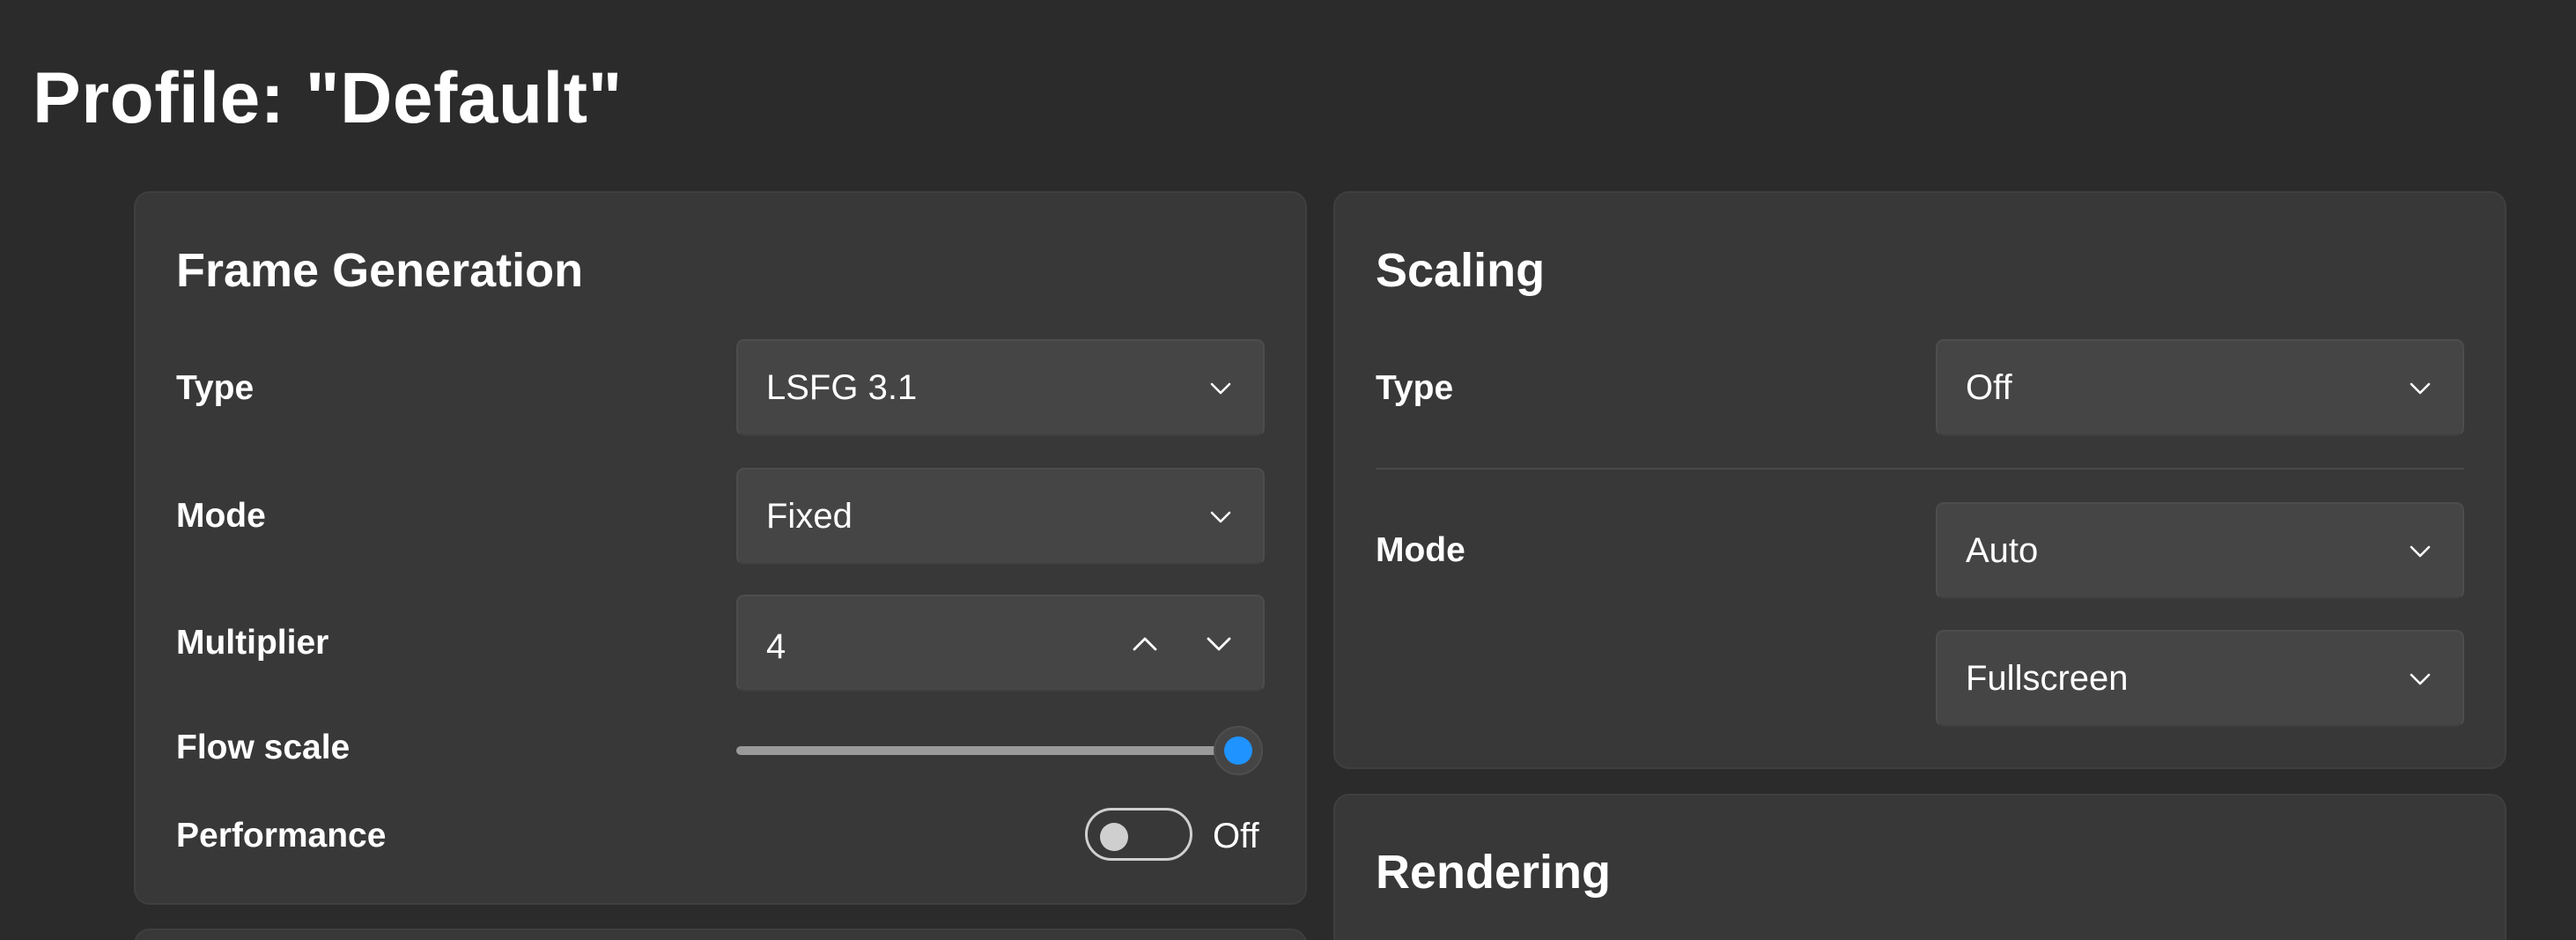  I want to click on fg-type-label: Type, so click(215, 388).